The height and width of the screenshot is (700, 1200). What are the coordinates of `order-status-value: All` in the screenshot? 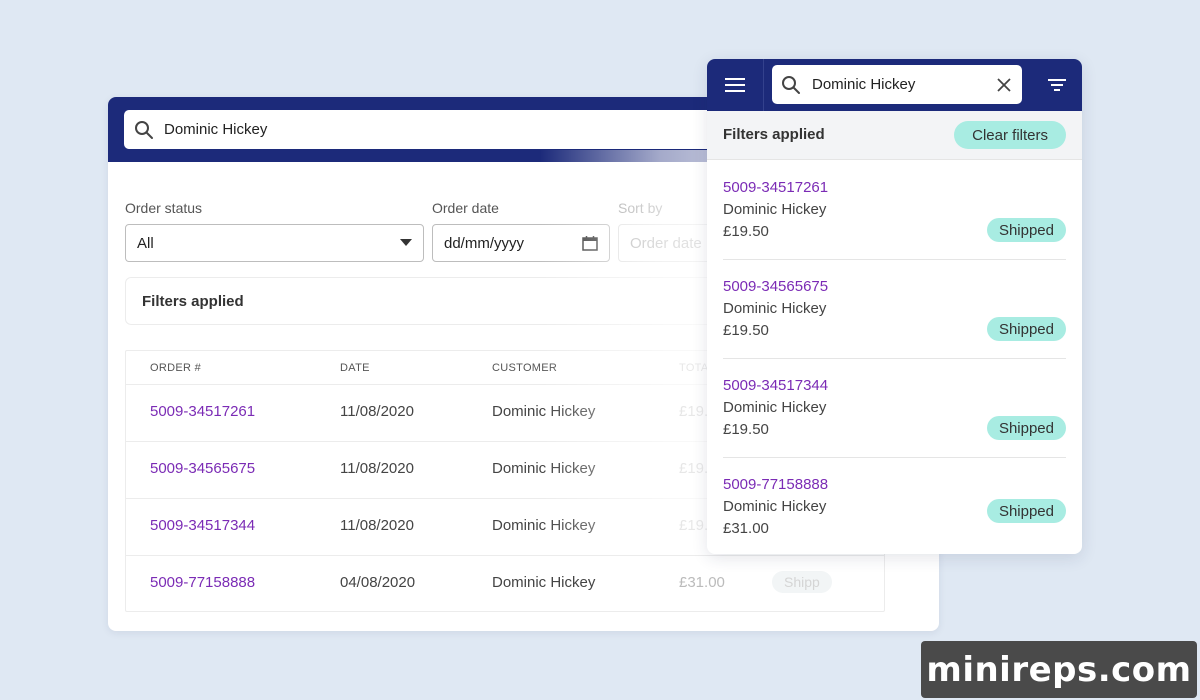 It's located at (145, 243).